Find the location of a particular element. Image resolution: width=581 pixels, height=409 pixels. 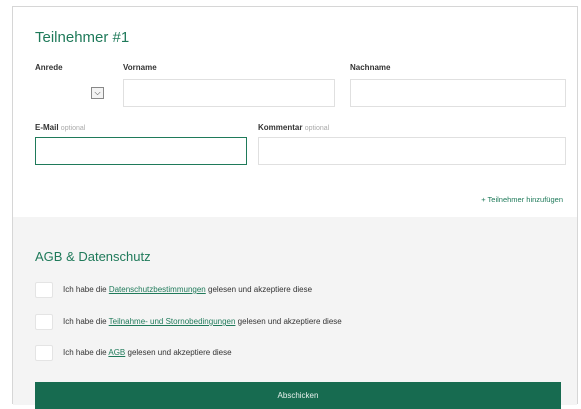

agb-title: AGB & Datenschutz is located at coordinates (93, 256).